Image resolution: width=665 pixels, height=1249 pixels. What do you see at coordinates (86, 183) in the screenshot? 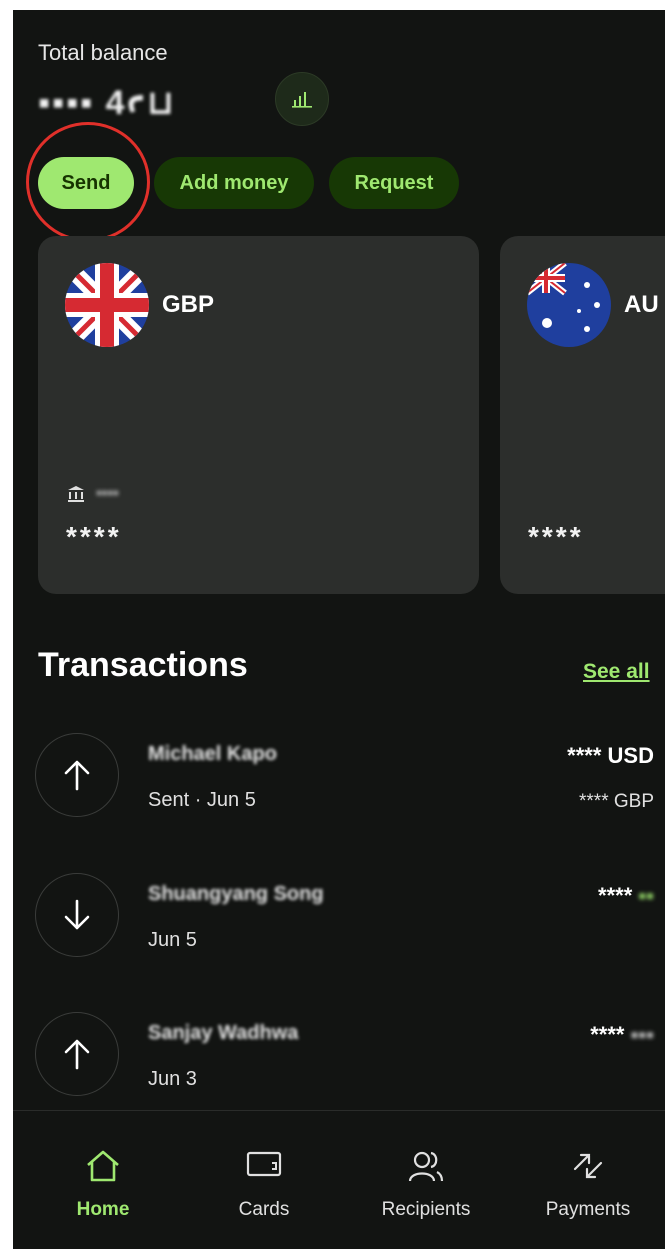
I see `send-button: Send` at bounding box center [86, 183].